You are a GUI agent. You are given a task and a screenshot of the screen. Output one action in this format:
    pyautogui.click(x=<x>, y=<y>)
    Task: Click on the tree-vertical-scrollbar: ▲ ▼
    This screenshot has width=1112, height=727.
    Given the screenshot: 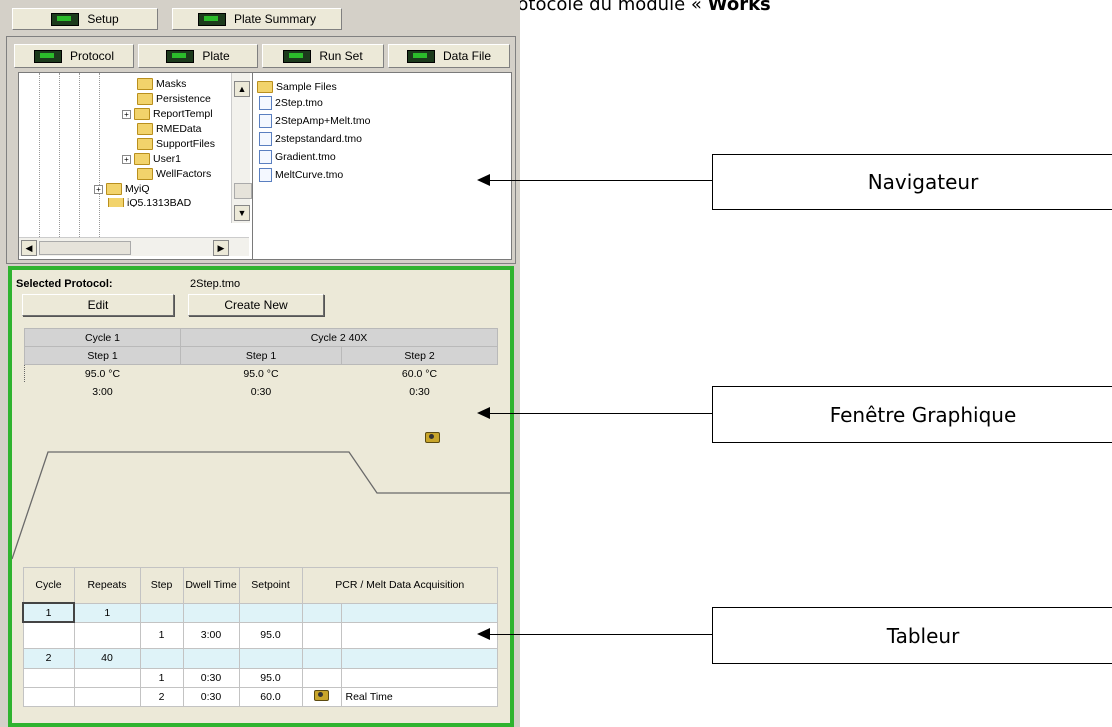 What is the action you would take?
    pyautogui.click(x=241, y=148)
    